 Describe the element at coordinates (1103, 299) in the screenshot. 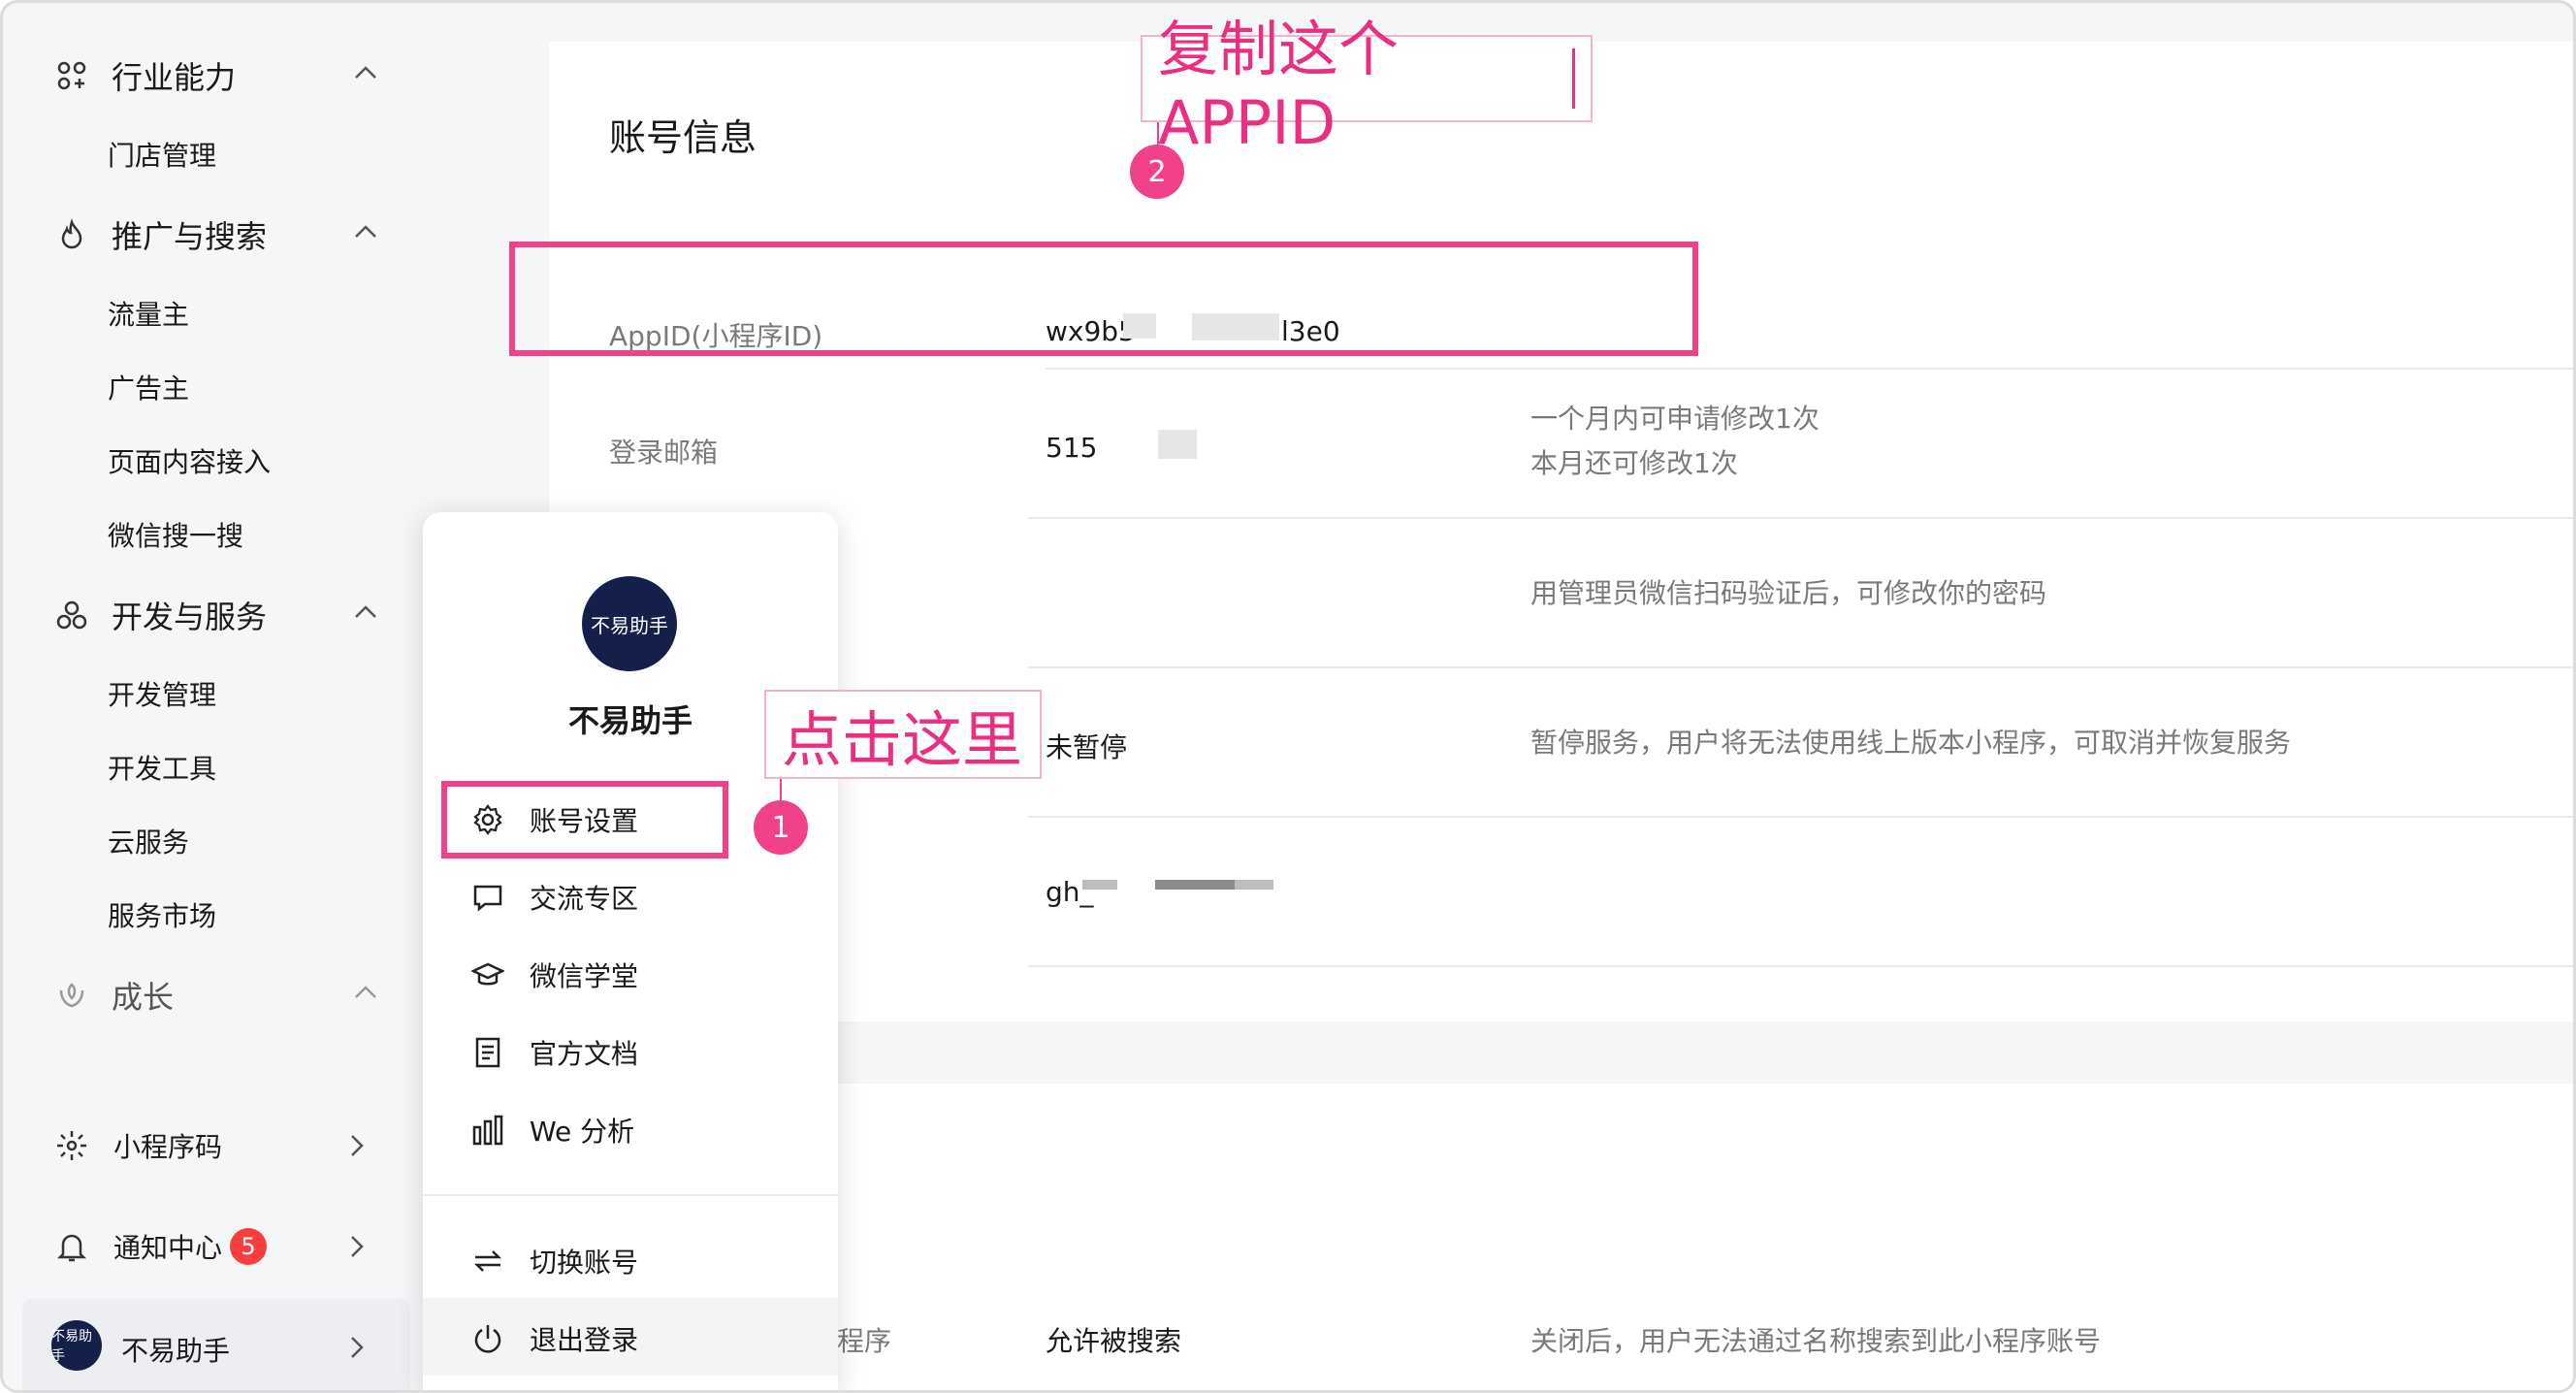

I see `appid-highlight-box` at that location.